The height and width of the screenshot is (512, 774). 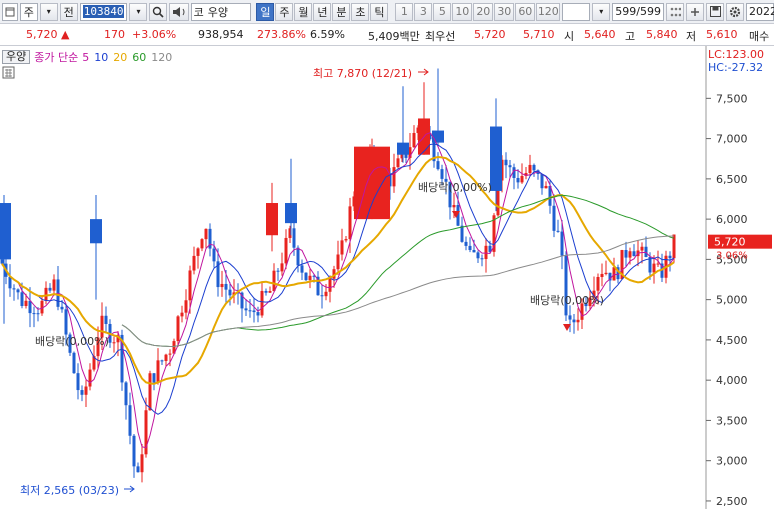 What do you see at coordinates (735, 11) in the screenshot?
I see `gear-icon` at bounding box center [735, 11].